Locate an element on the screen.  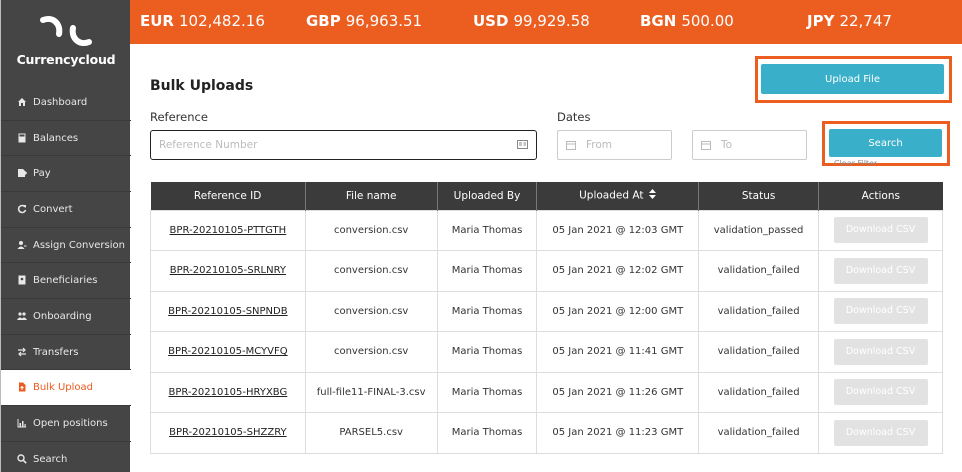
currency-amount: 102,482.16 is located at coordinates (221, 21).